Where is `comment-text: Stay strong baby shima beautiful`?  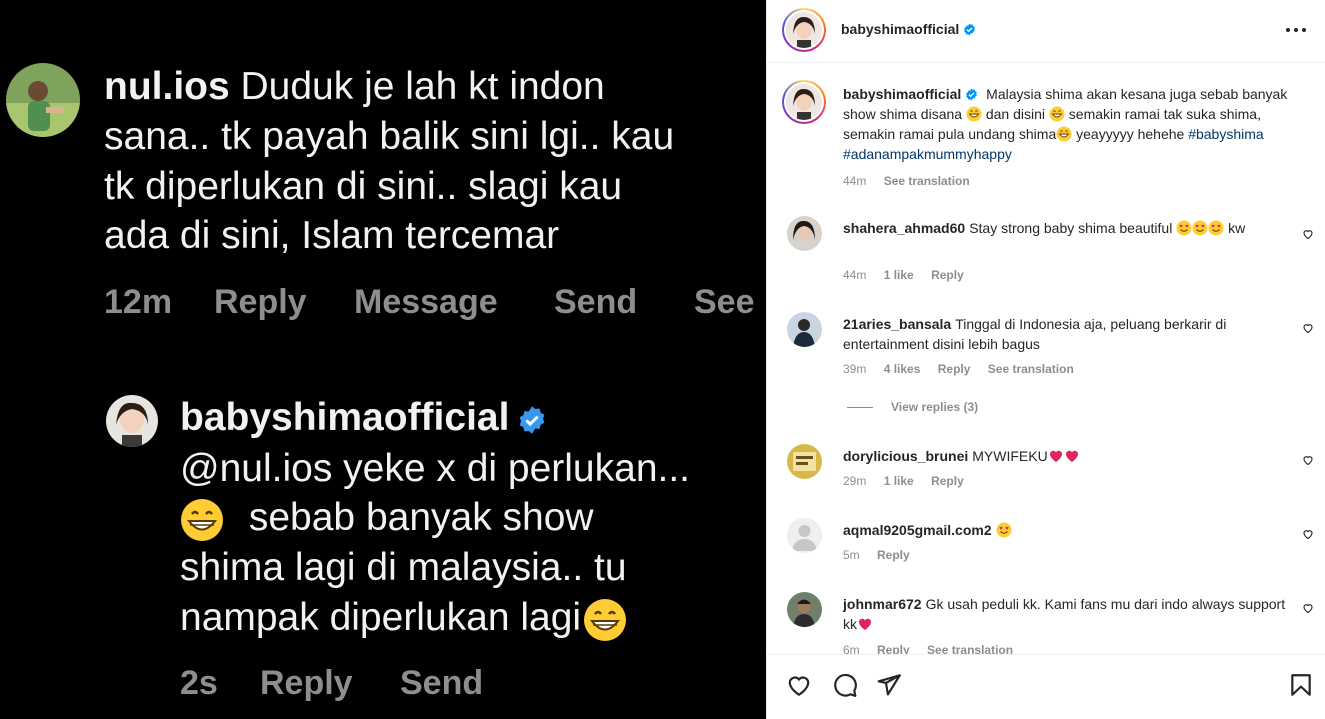
comment-text: Stay strong baby shima beautiful is located at coordinates (1071, 228).